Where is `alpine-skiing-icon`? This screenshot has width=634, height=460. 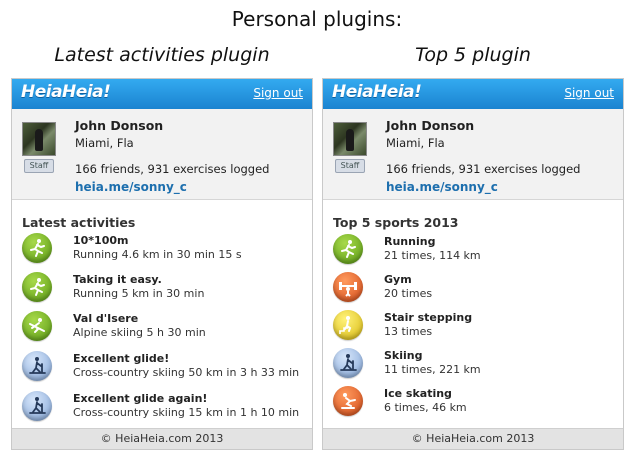 alpine-skiing-icon is located at coordinates (37, 326).